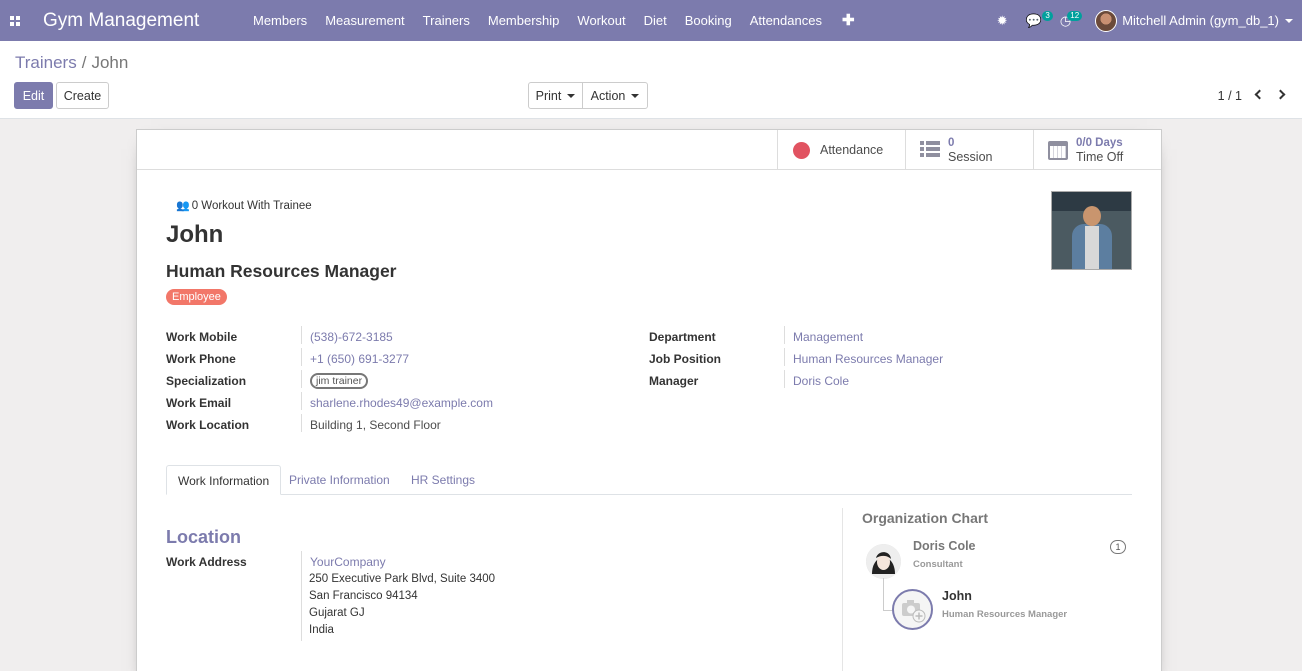  Describe the element at coordinates (402, 579) in the screenshot. I see `address-line: 250 Executive Park Blvd, Suite 3400` at that location.